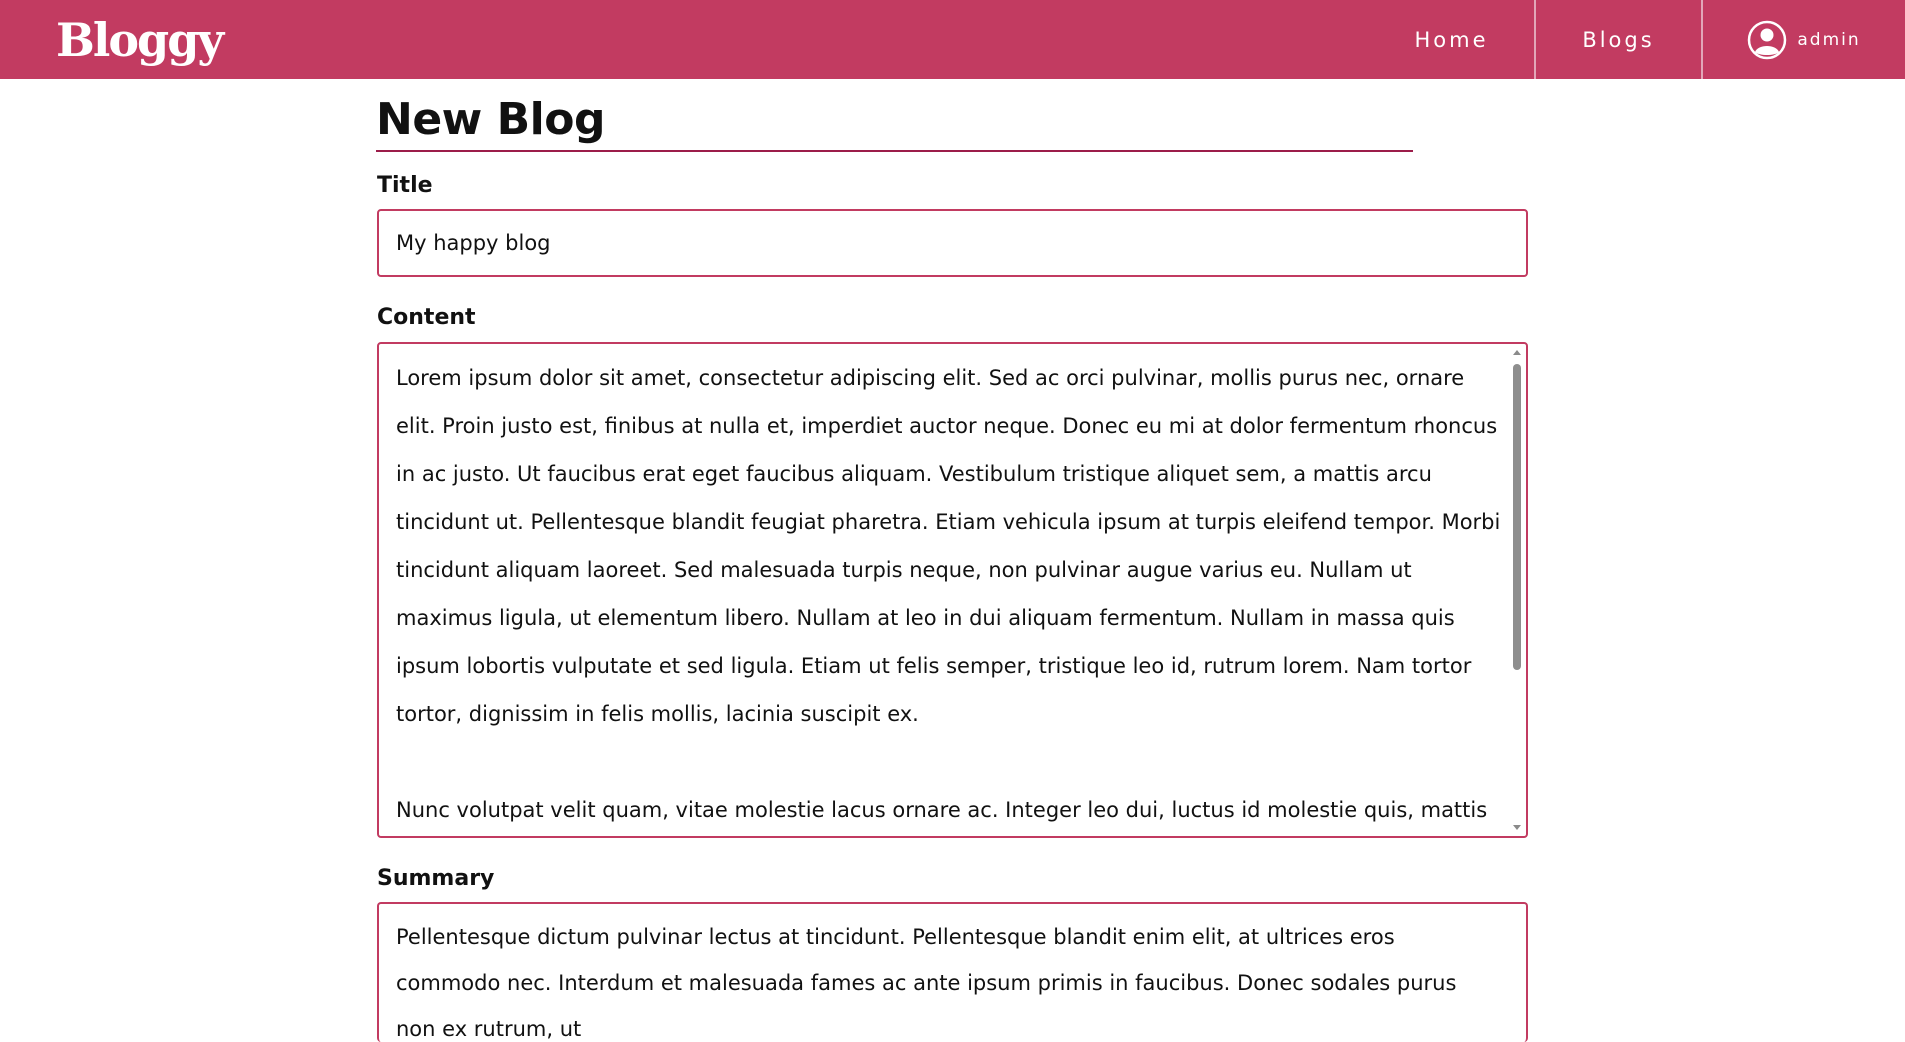  I want to click on main-nav: Home Blogs admin, so click(1637, 39).